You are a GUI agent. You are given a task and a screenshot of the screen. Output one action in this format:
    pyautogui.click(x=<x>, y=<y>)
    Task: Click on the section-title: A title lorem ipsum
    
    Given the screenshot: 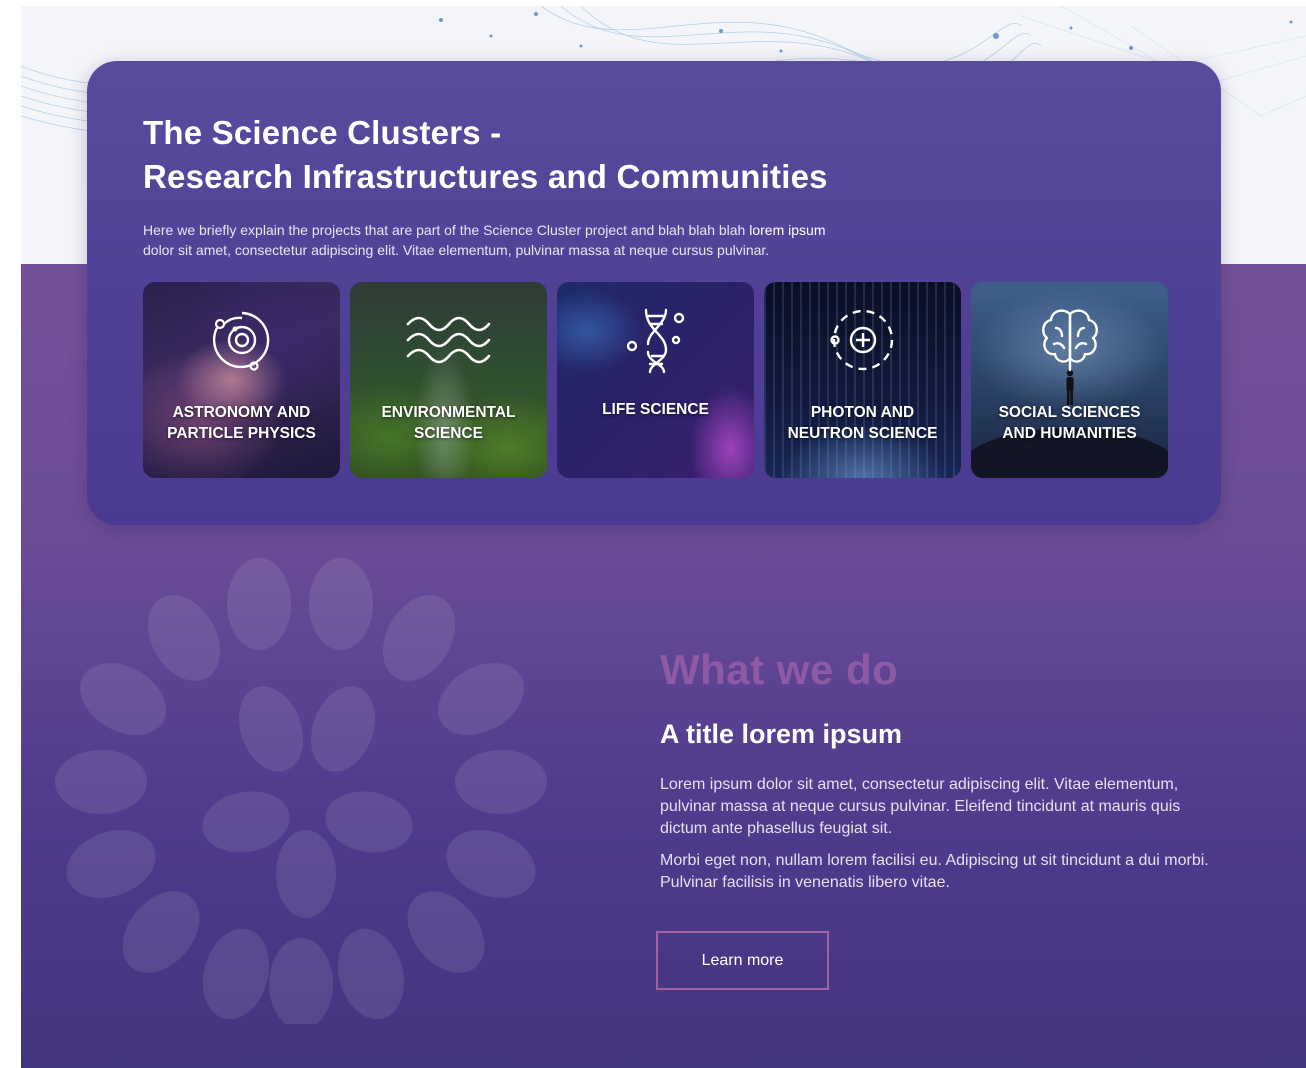 What is the action you would take?
    pyautogui.click(x=781, y=734)
    